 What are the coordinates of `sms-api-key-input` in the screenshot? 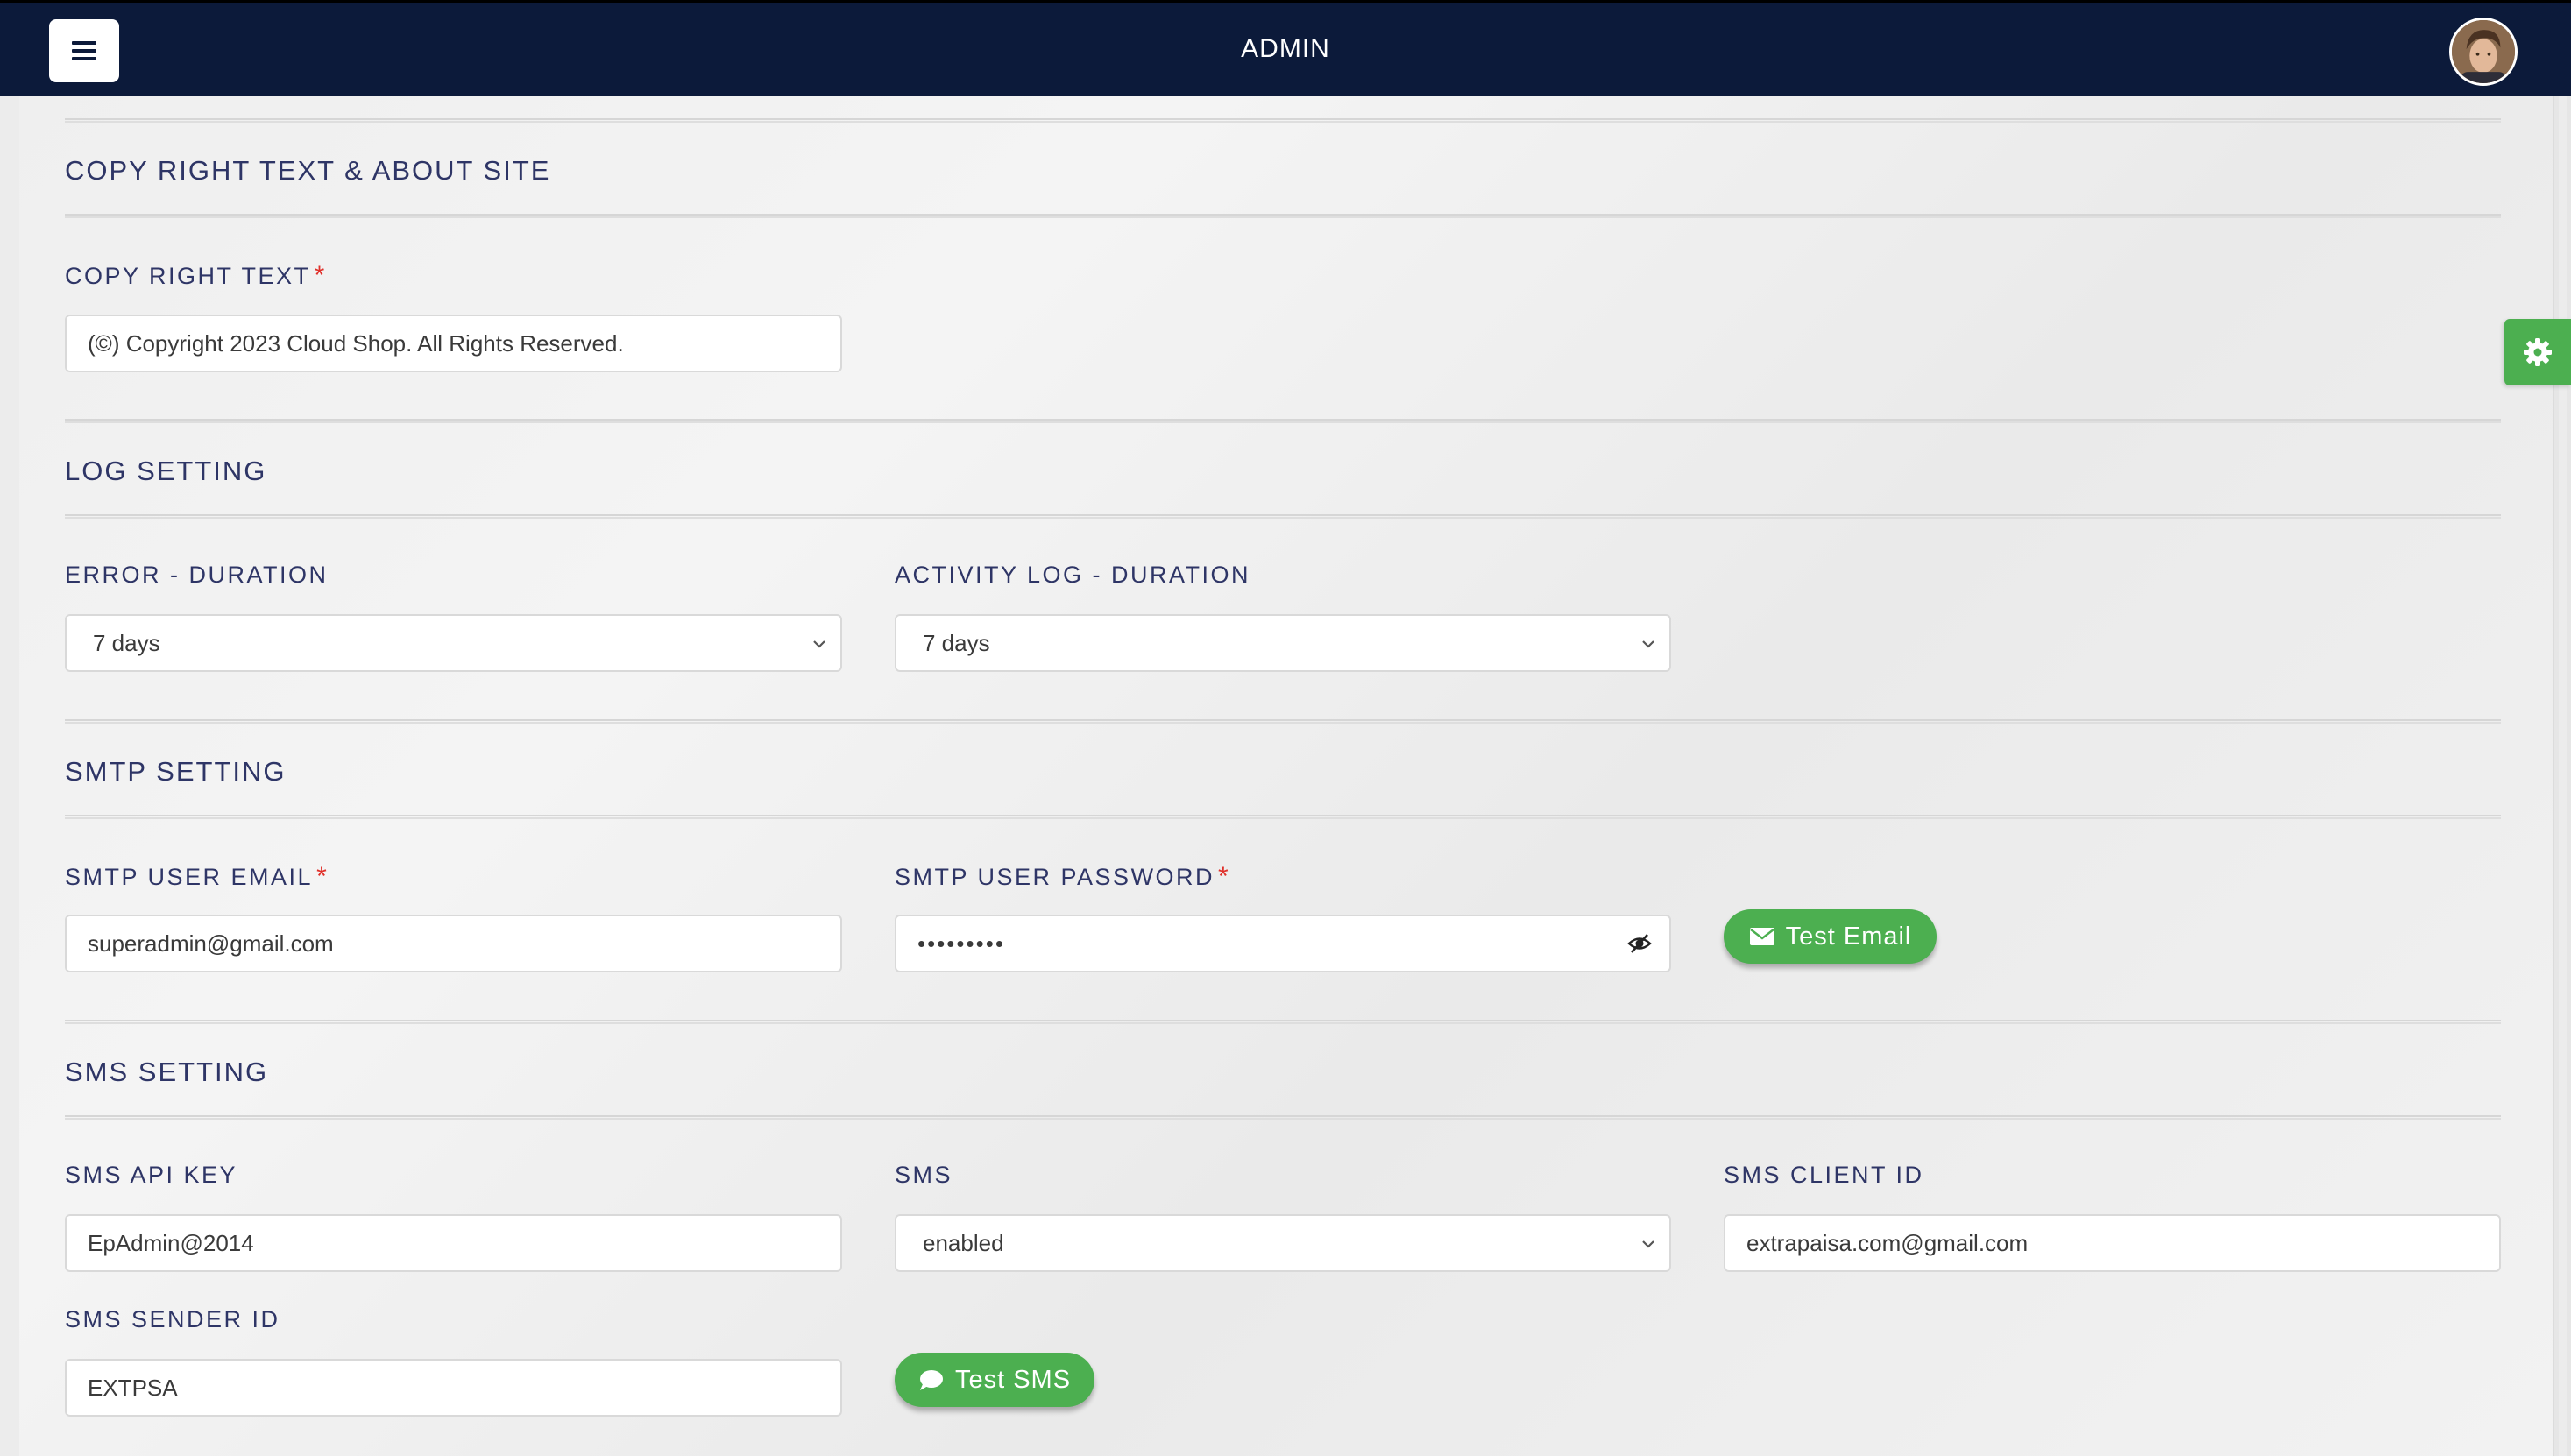 It's located at (453, 1243).